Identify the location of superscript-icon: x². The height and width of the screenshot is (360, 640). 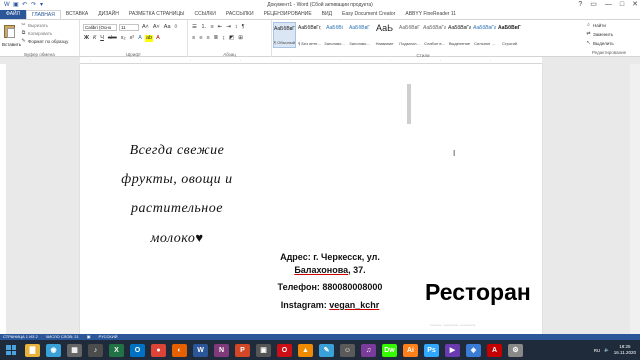
(132, 38).